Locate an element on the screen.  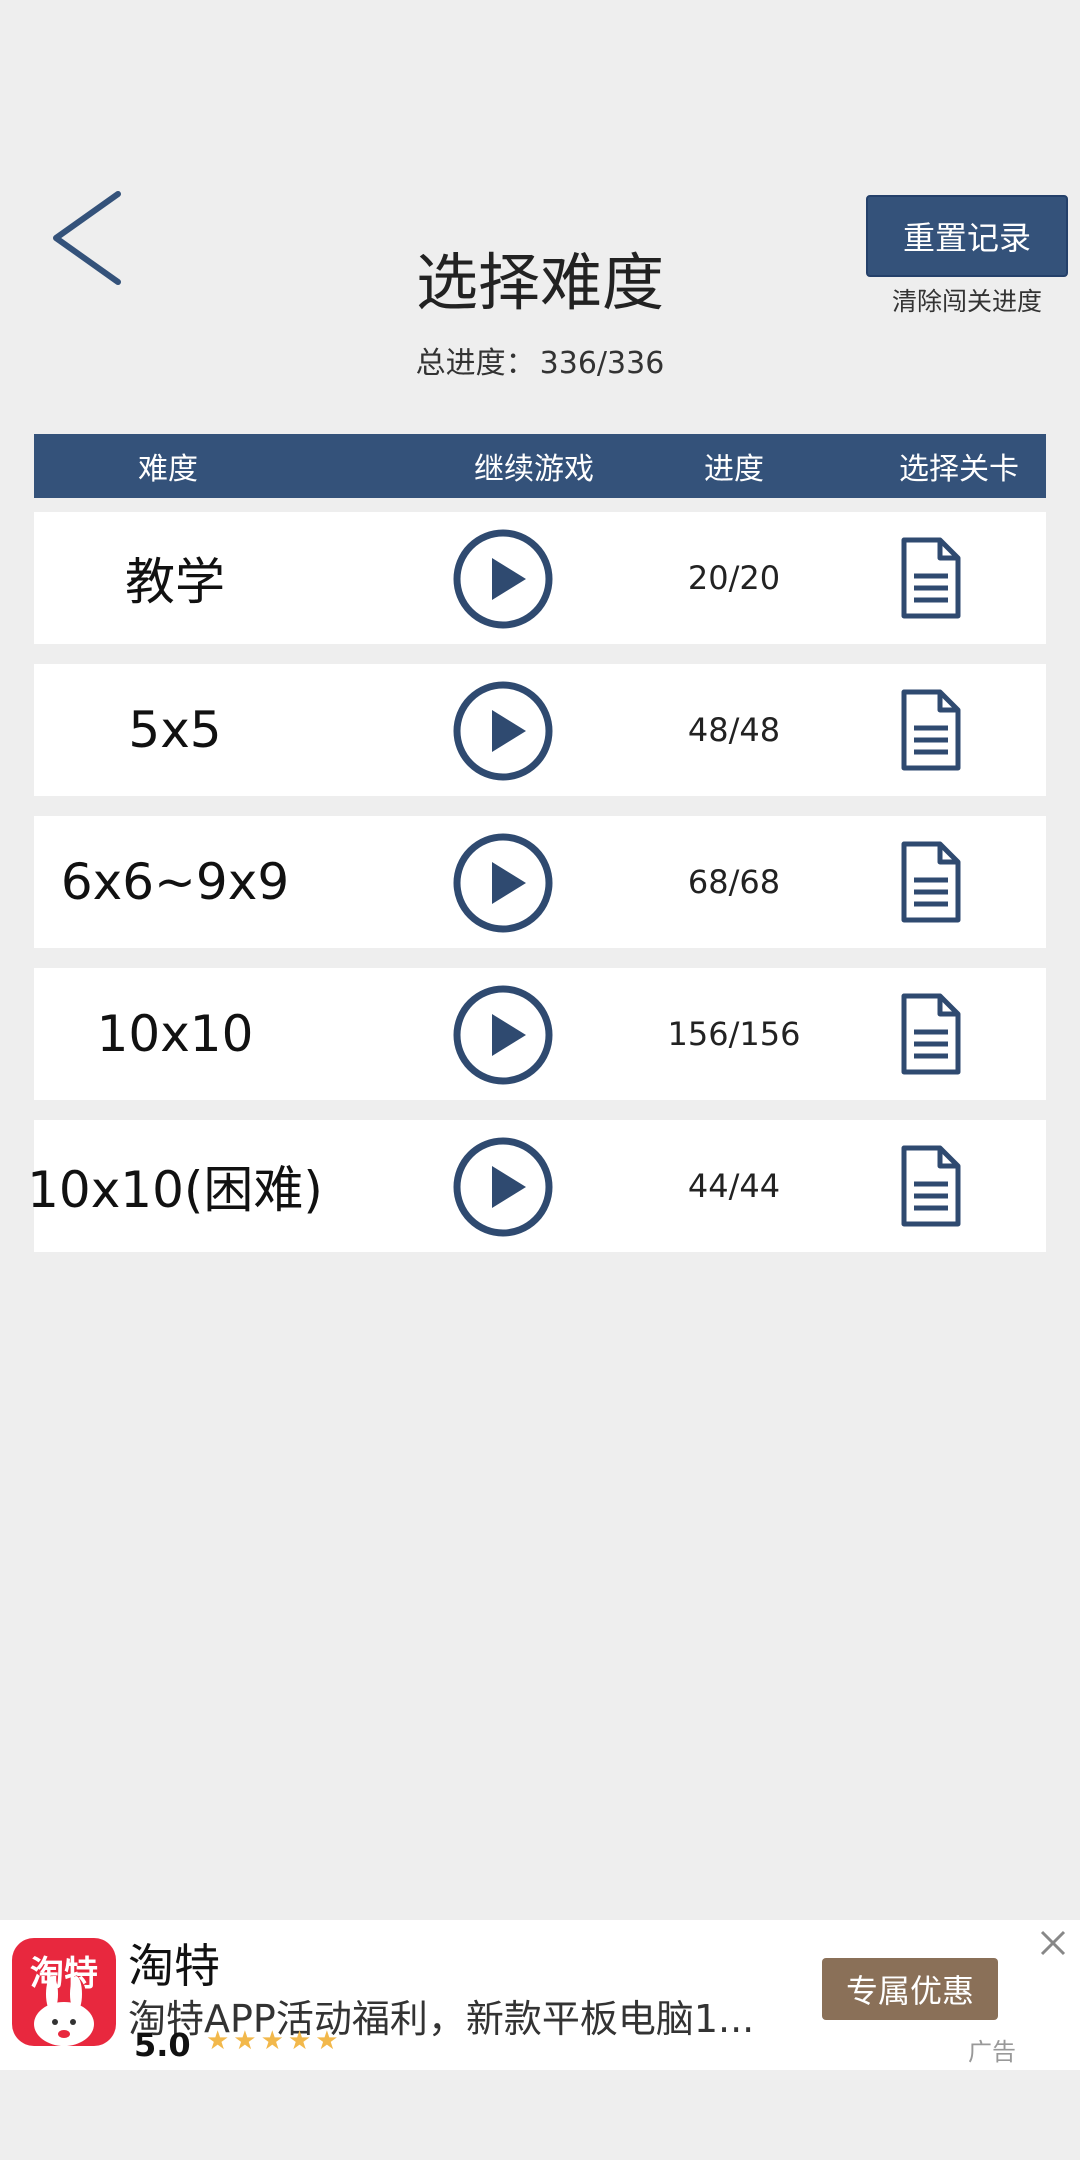
header-select-level: 选择关卡 is located at coordinates (959, 469).